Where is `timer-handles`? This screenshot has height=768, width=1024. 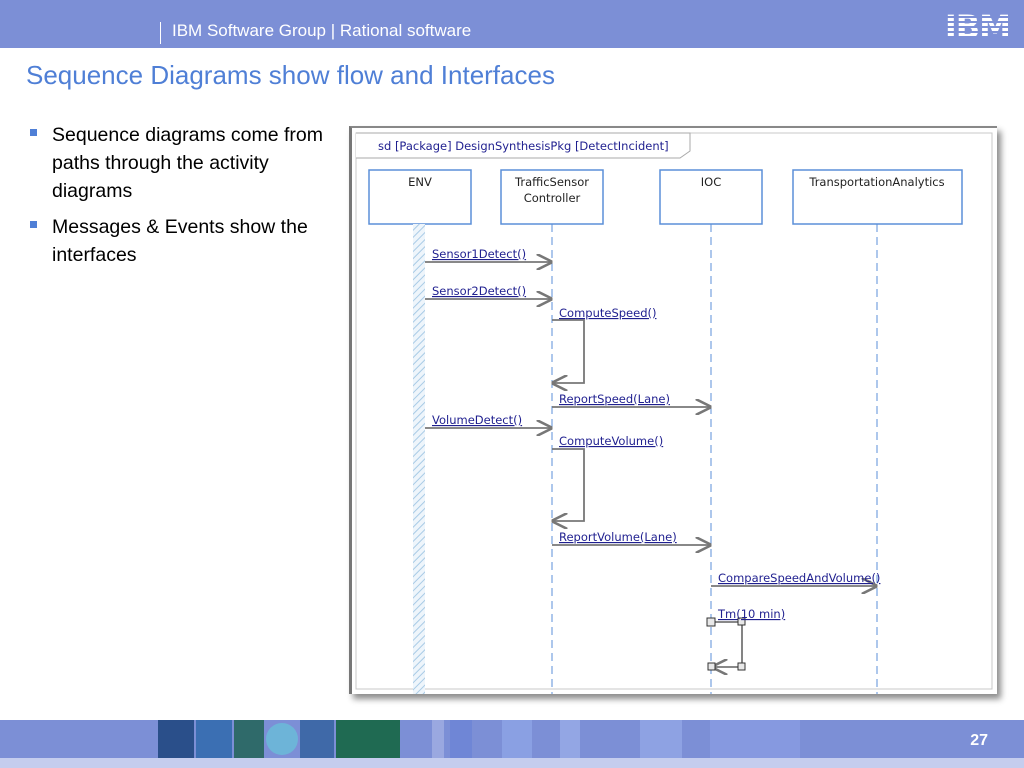 timer-handles is located at coordinates (726, 644).